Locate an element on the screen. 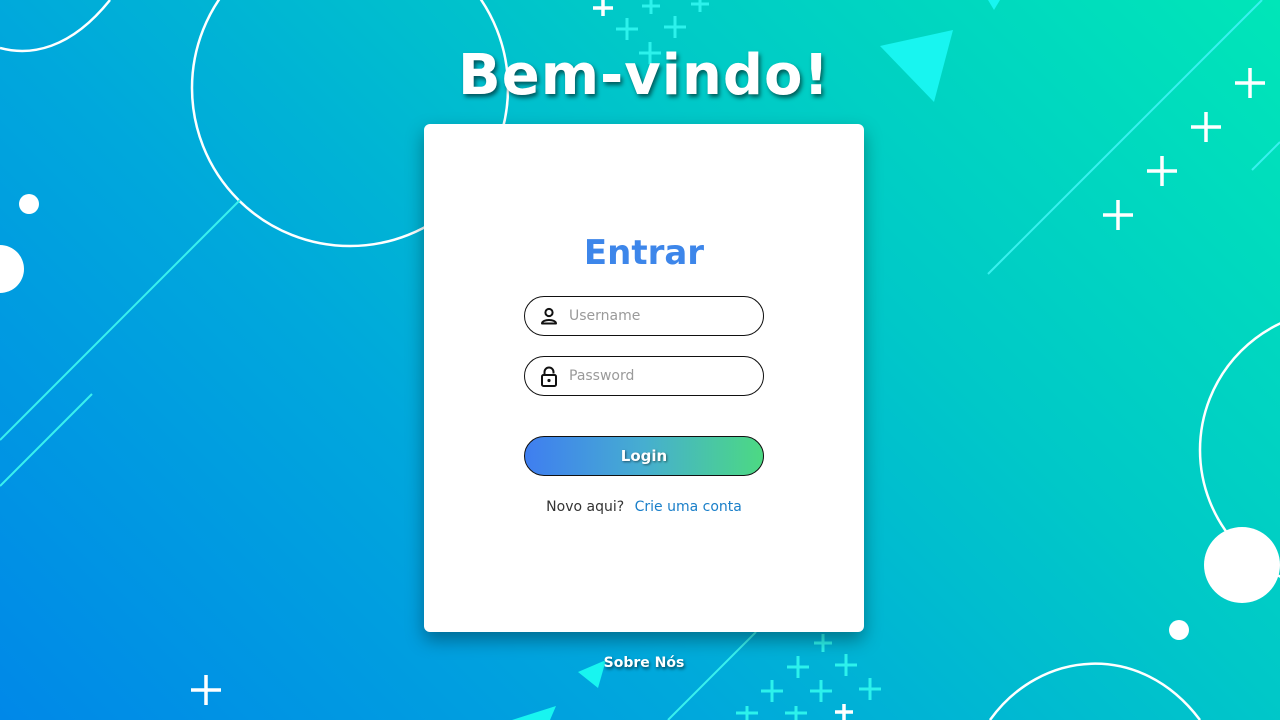  username-field is located at coordinates (644, 316).